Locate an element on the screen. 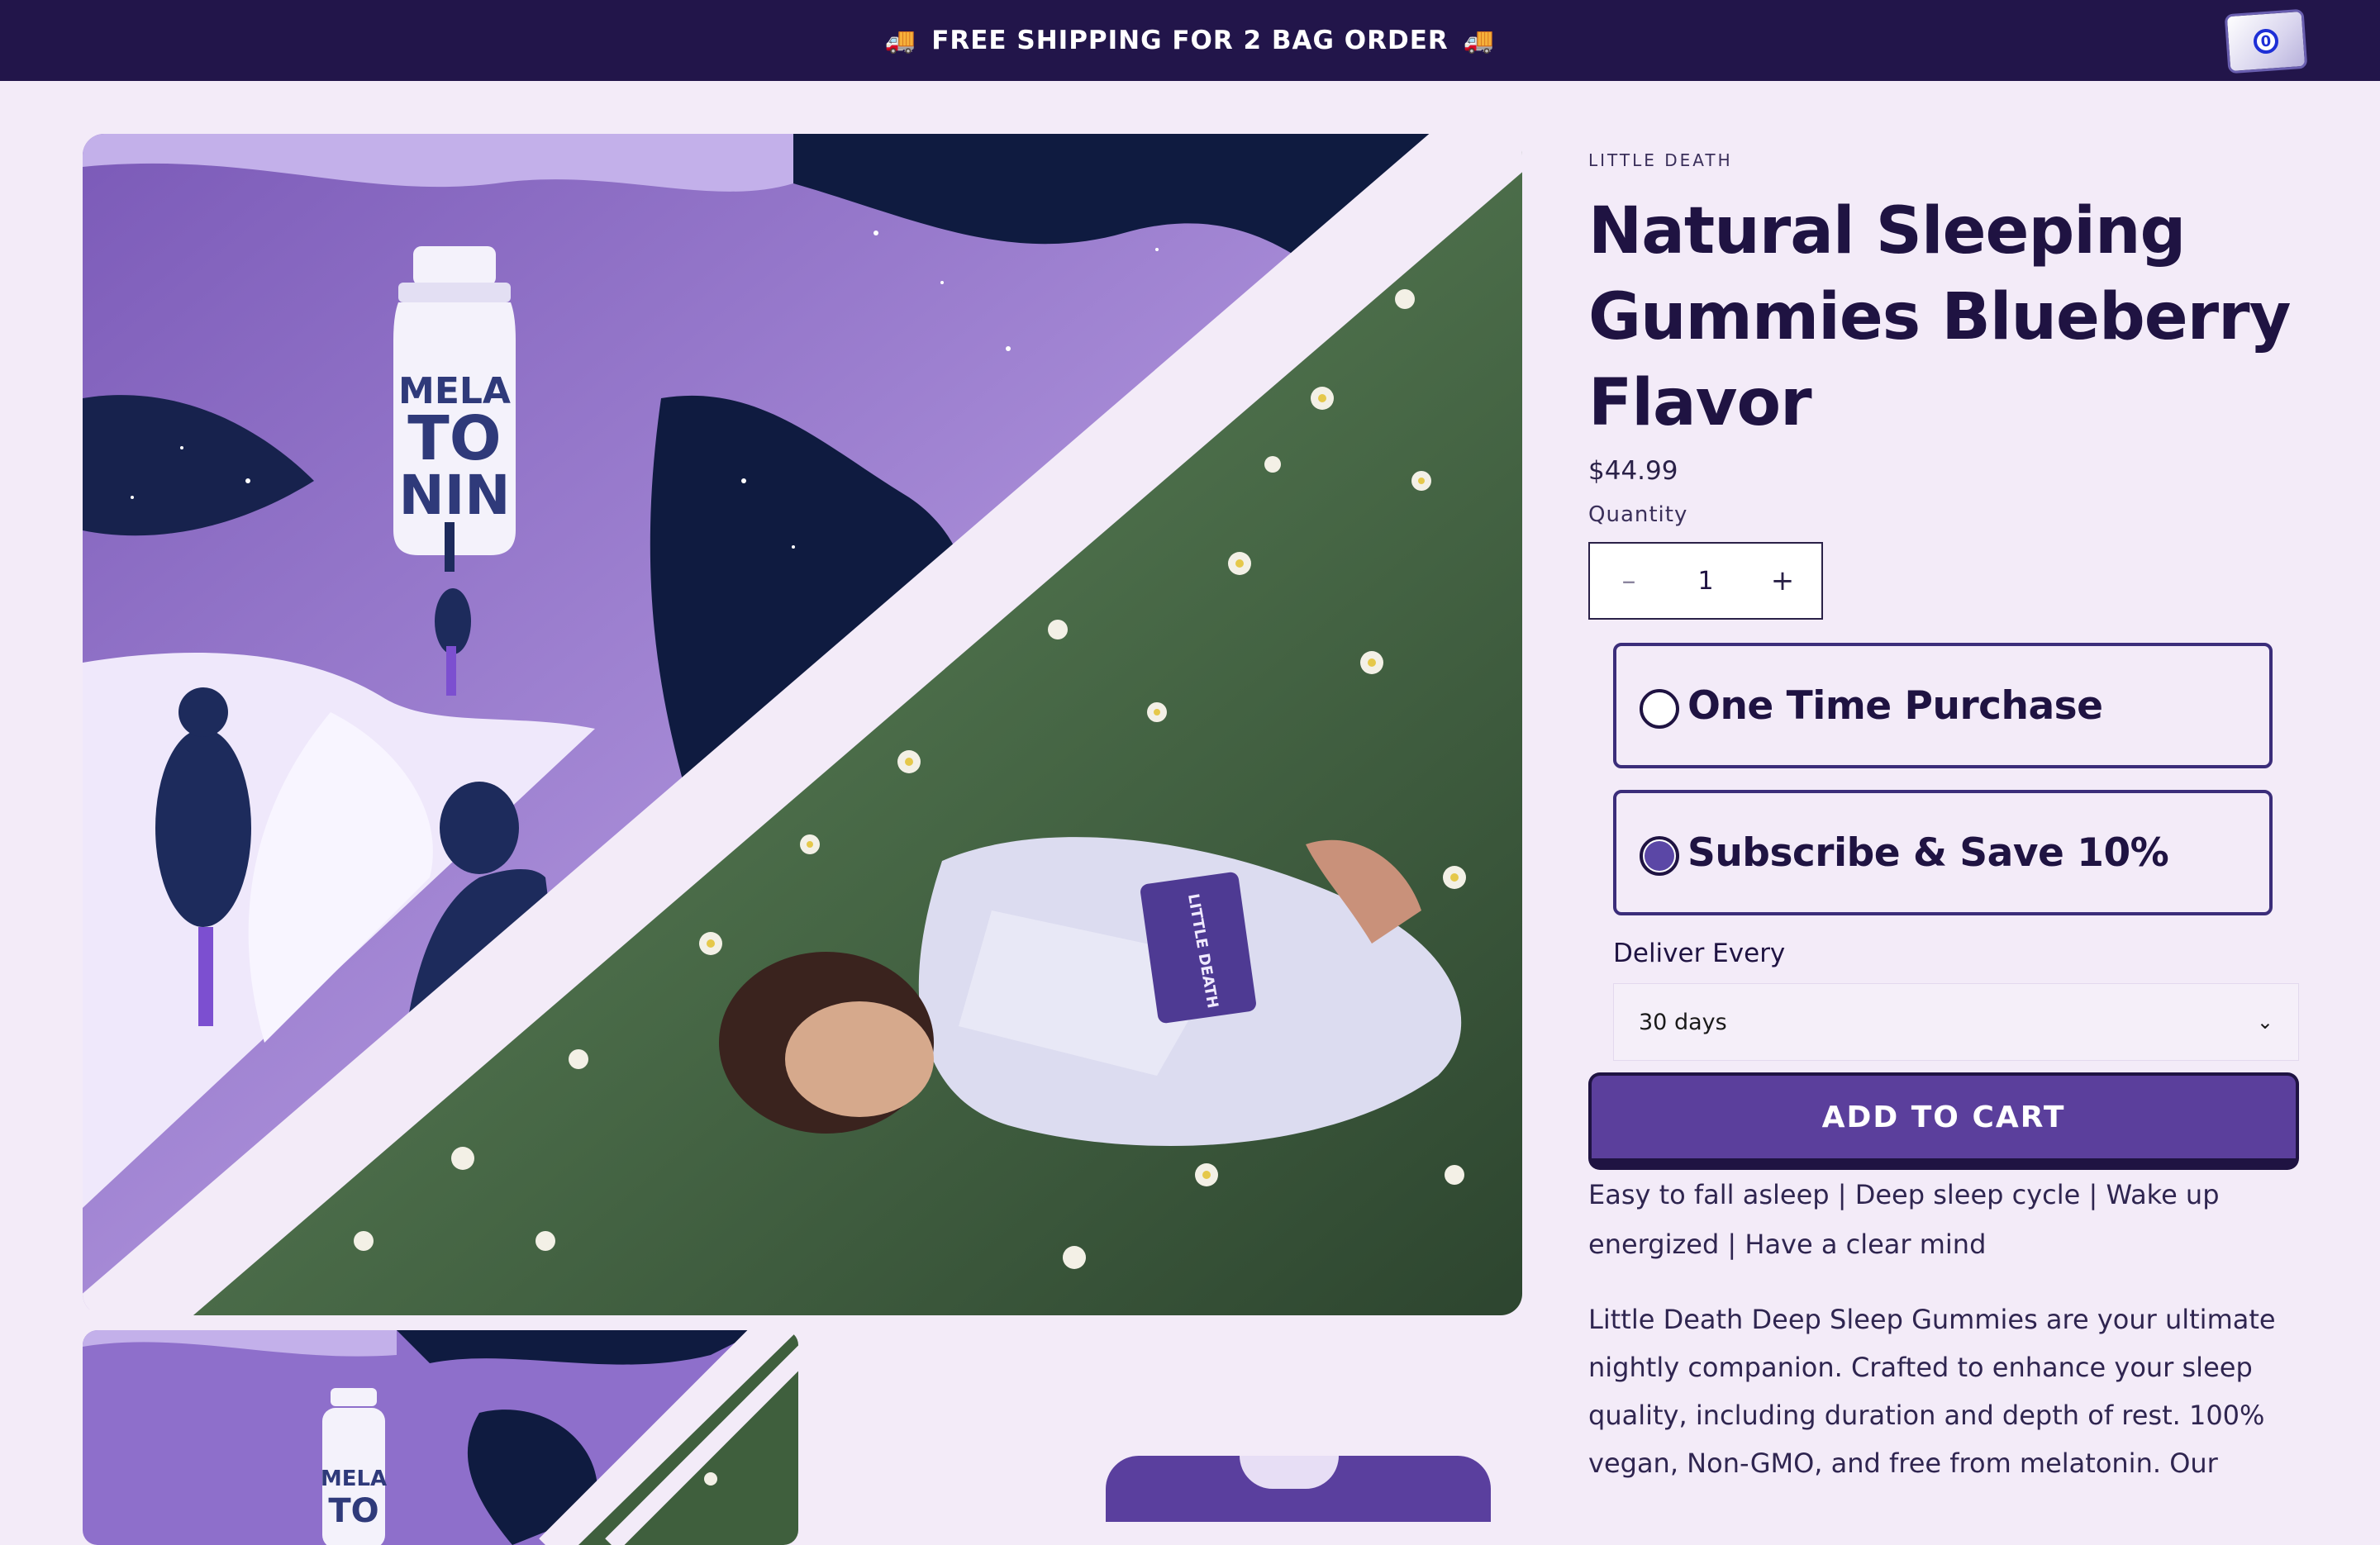  quantity-input: 1 is located at coordinates (1706, 581).